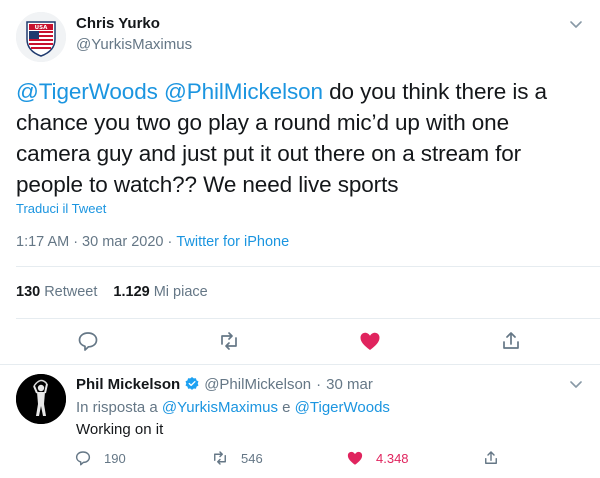  Describe the element at coordinates (61, 209) in the screenshot. I see `translate-tweet-link: Traduci il Tweet` at that location.